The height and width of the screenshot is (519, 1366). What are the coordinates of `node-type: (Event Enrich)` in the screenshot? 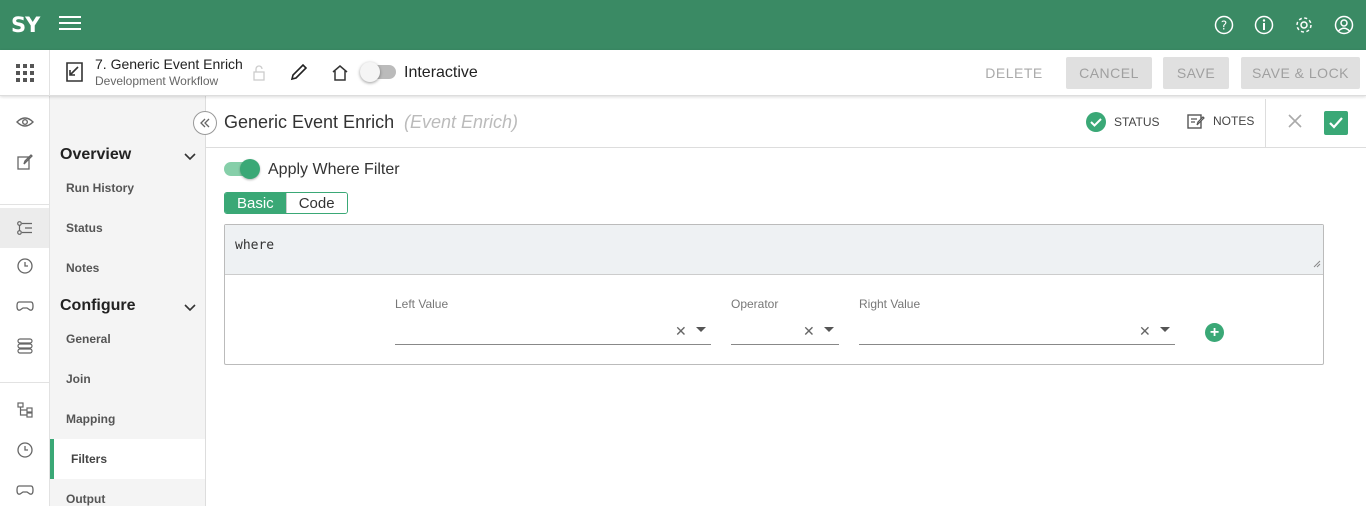 It's located at (461, 122).